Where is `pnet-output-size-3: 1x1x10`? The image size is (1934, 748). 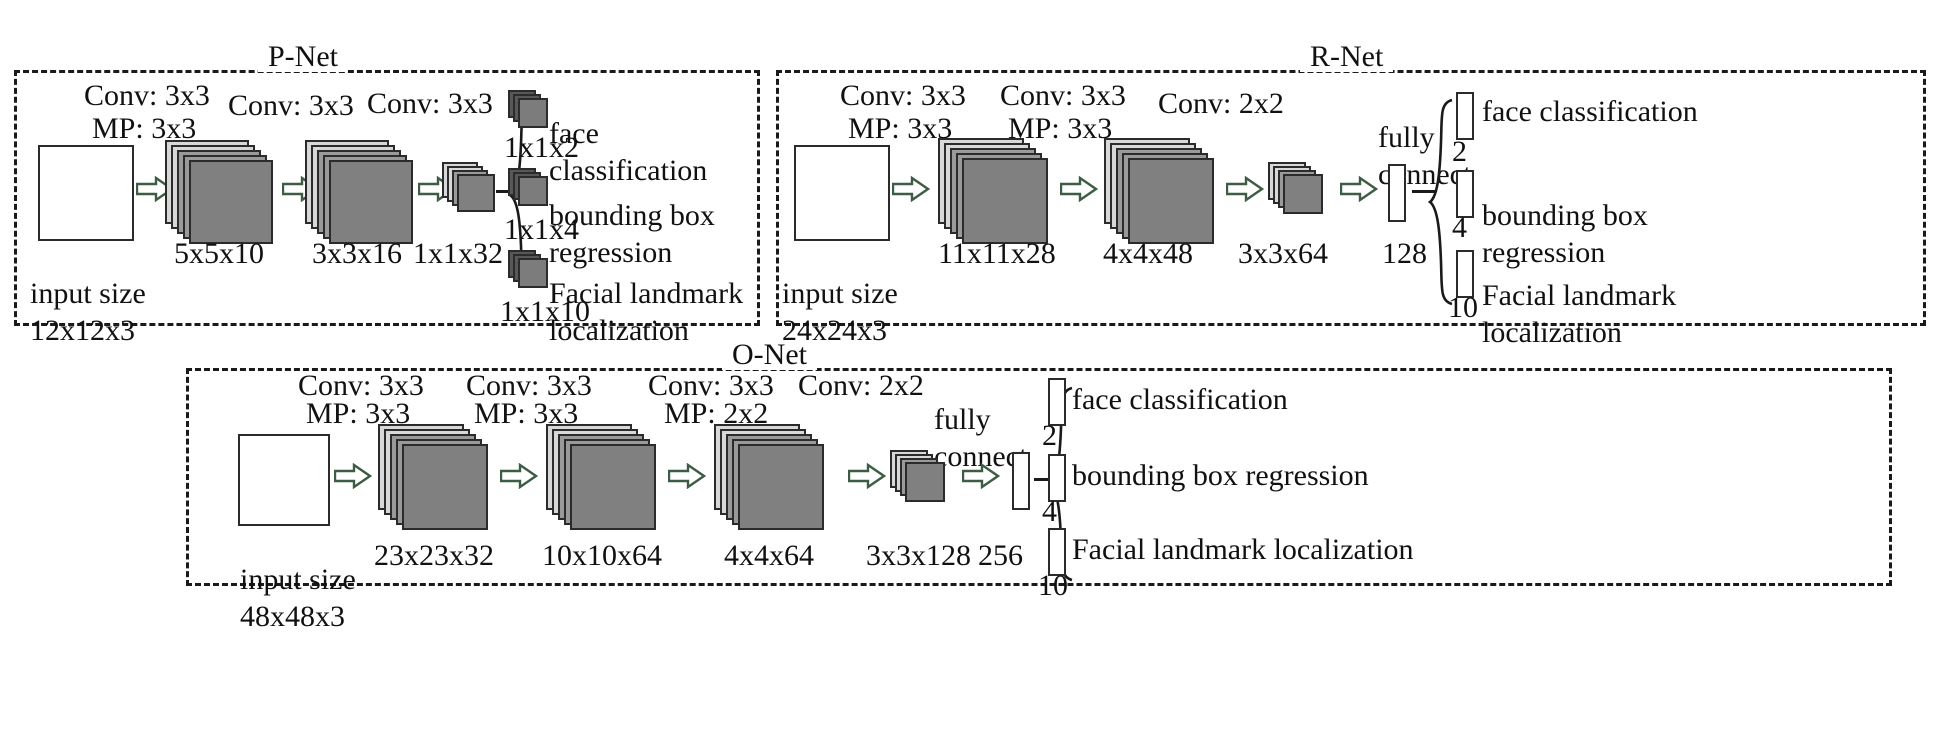
pnet-output-size-3: 1x1x10 is located at coordinates (545, 311).